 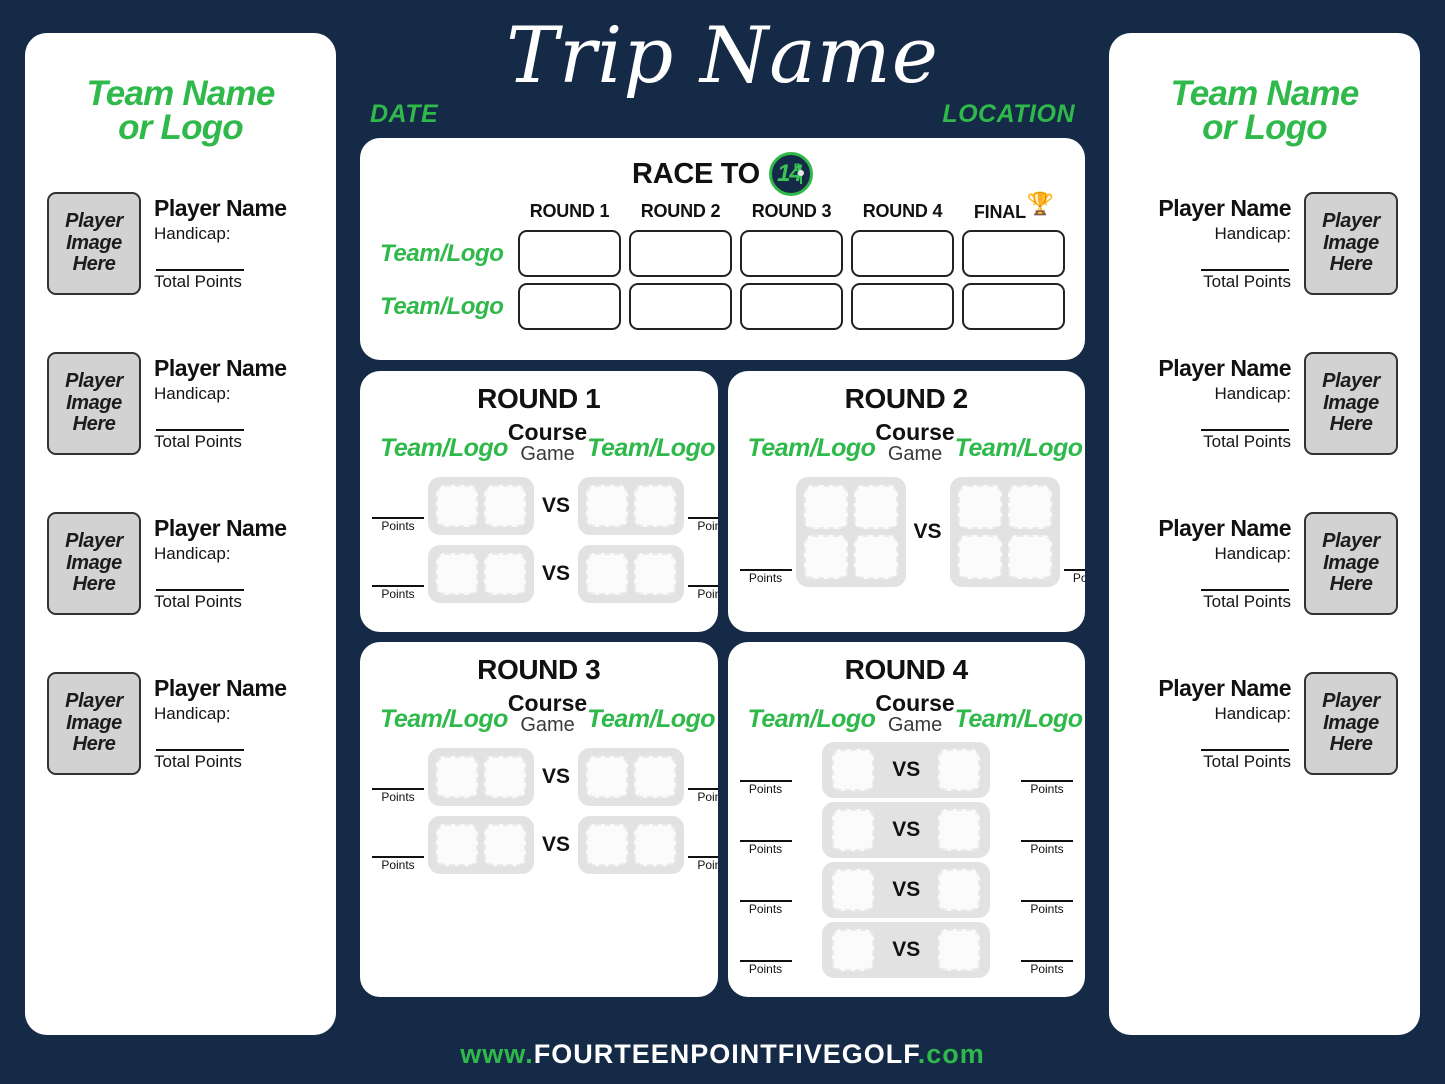 What do you see at coordinates (445, 254) in the screenshot?
I see `race-row-team-label: Team/Logo` at bounding box center [445, 254].